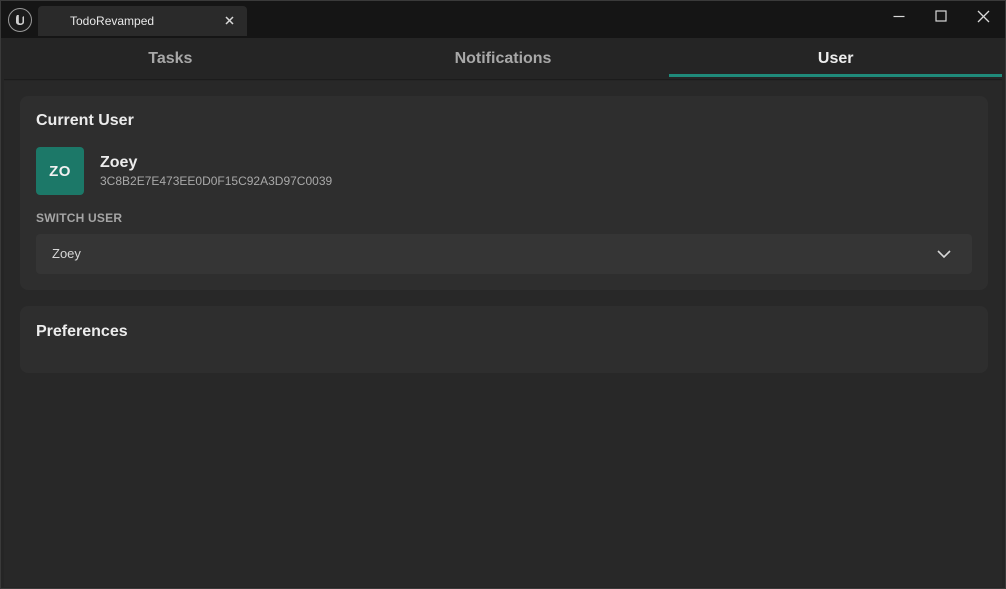 This screenshot has height=589, width=1006. Describe the element at coordinates (836, 75) in the screenshot. I see `active-tab-indicator` at that location.